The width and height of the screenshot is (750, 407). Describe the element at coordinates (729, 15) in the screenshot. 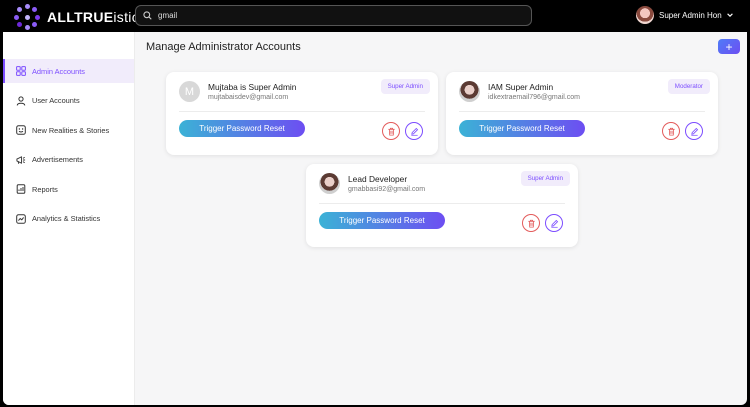

I see `chevron-down-icon` at that location.